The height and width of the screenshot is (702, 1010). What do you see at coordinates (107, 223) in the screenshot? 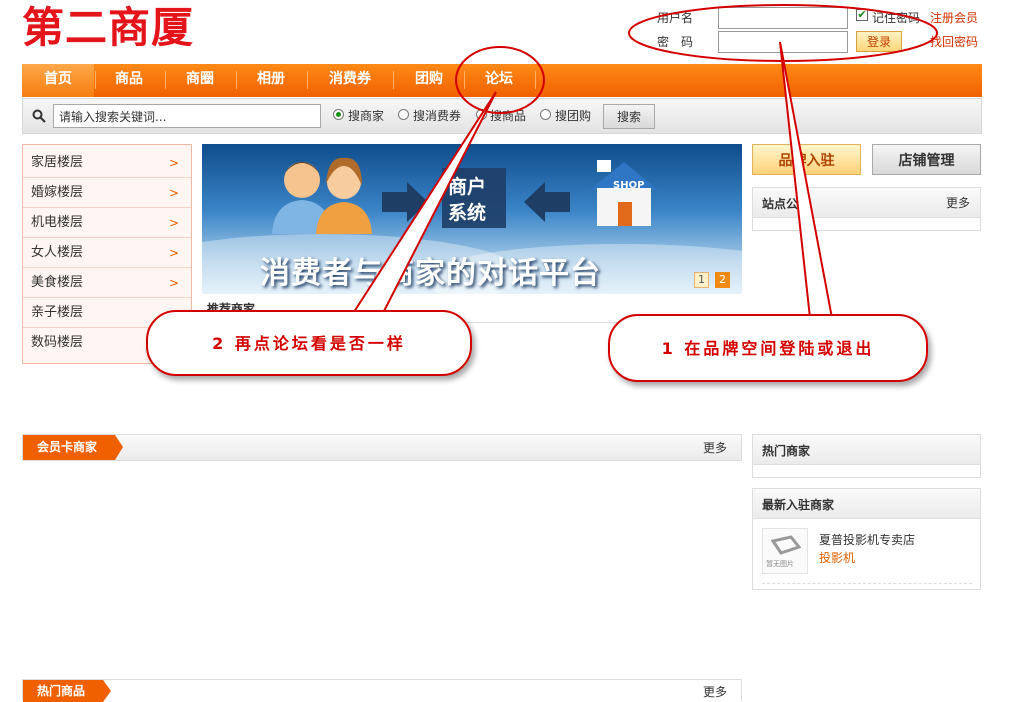
I see `floor-item-electromechanical: 机电楼层 >` at bounding box center [107, 223].